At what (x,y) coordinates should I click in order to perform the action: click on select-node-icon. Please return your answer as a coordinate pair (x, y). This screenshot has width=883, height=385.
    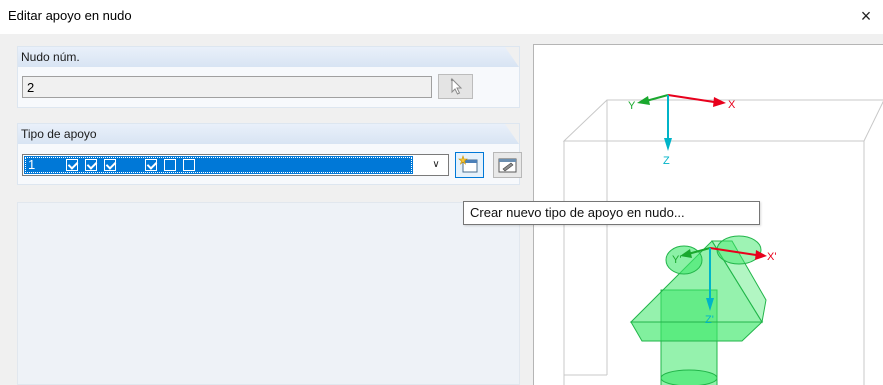
    Looking at the image, I should click on (456, 86).